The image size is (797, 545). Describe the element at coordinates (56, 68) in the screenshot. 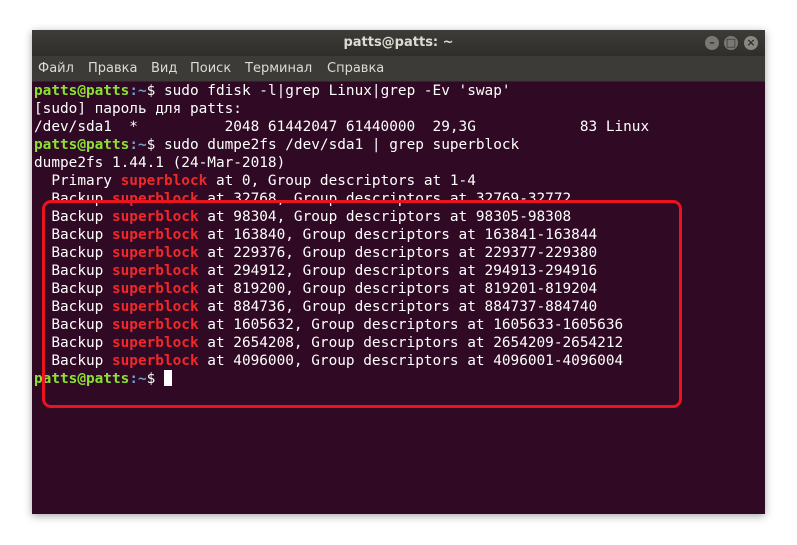

I see `menu-file: Файл` at that location.